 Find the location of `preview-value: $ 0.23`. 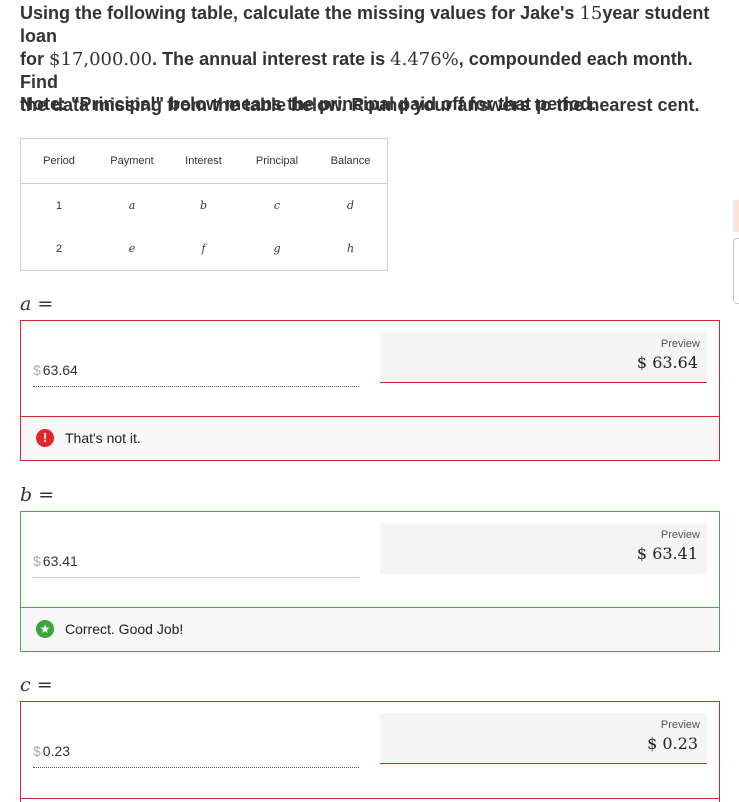

preview-value: $ 0.23 is located at coordinates (672, 743).